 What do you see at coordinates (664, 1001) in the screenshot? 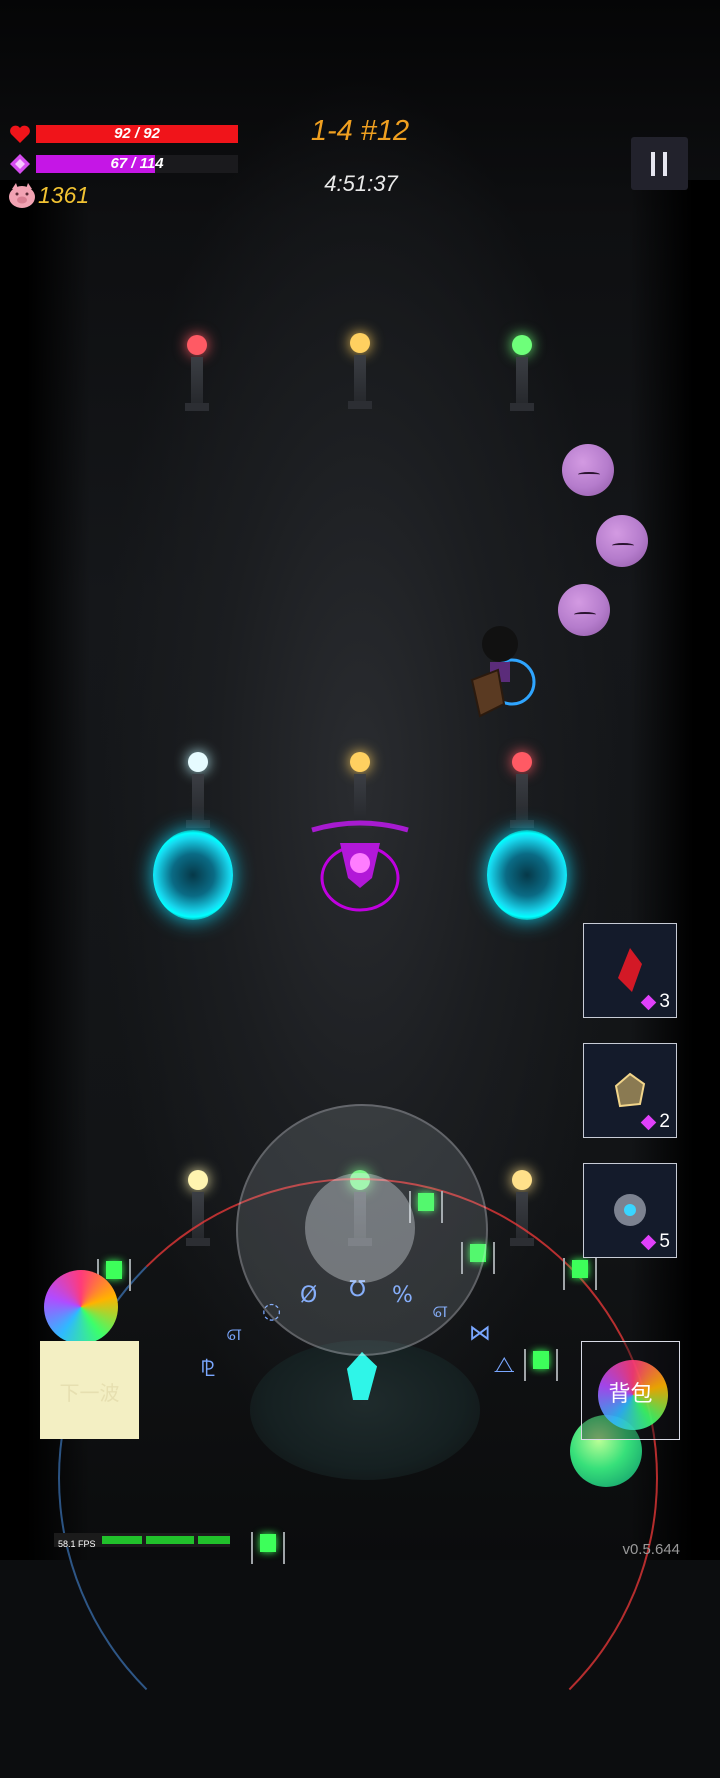
I see `skill-cost: 3` at bounding box center [664, 1001].